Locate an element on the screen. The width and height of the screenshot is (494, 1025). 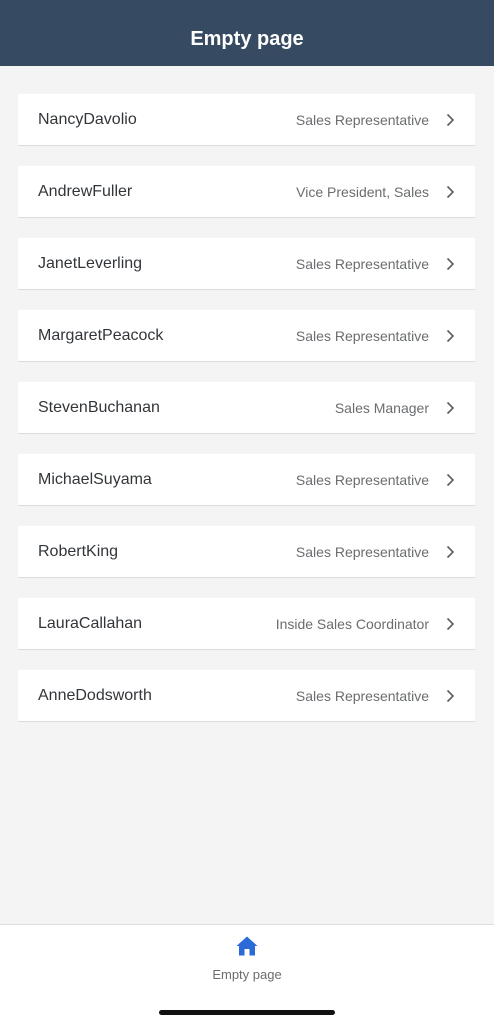
employee-name: MargaretPeacock is located at coordinates (101, 335).